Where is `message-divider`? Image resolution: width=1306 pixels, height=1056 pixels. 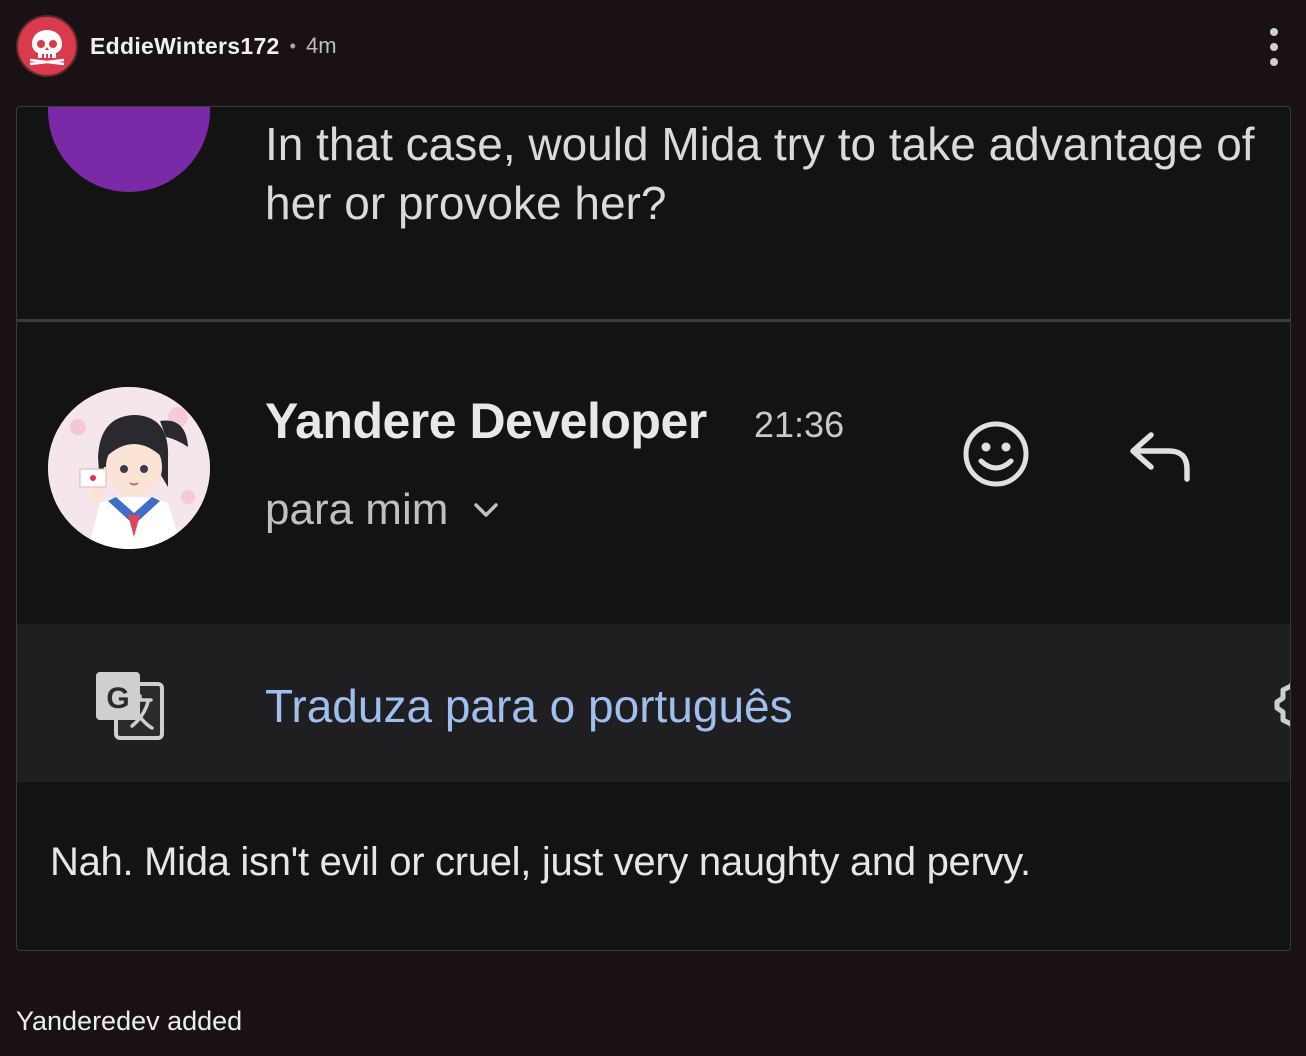 message-divider is located at coordinates (653, 320).